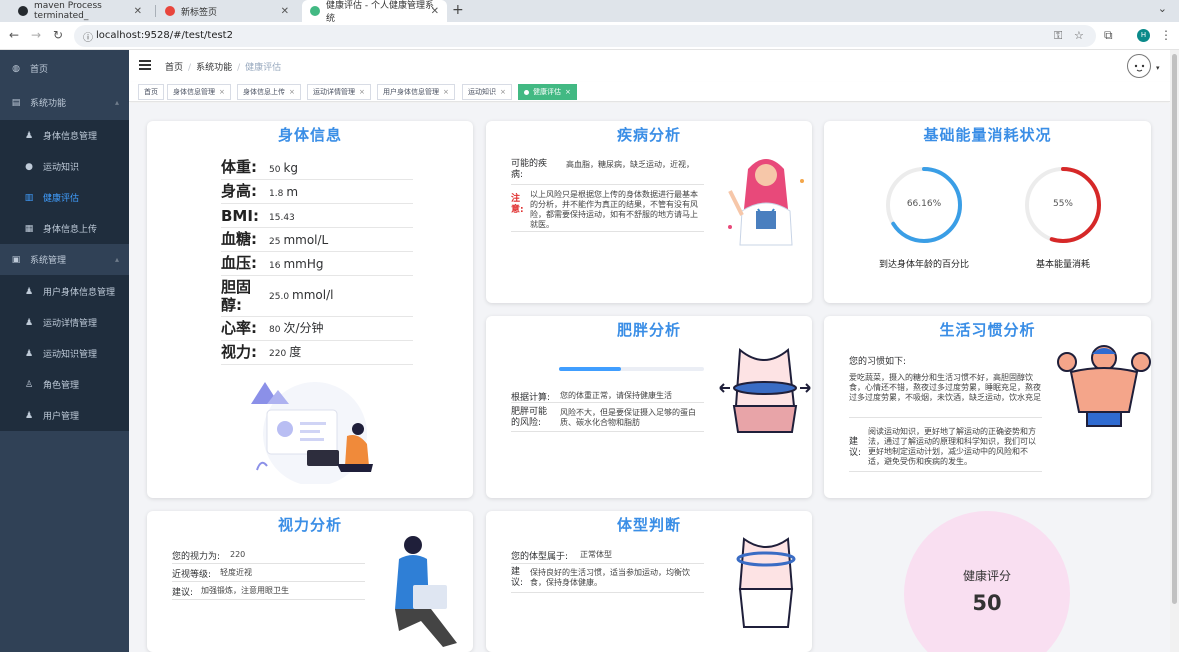  I want to click on star-icon: ☆, so click(1079, 35).